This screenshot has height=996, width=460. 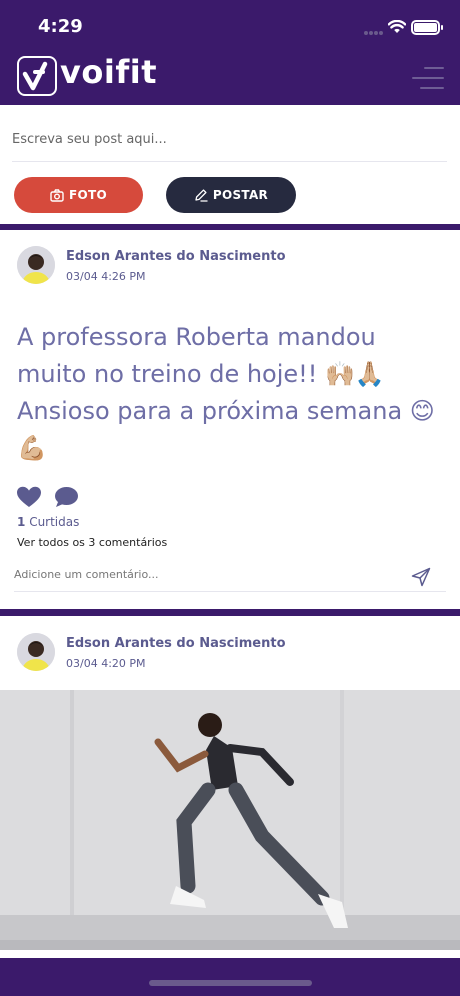 I want to click on cellular-signal-icon, so click(x=374, y=33).